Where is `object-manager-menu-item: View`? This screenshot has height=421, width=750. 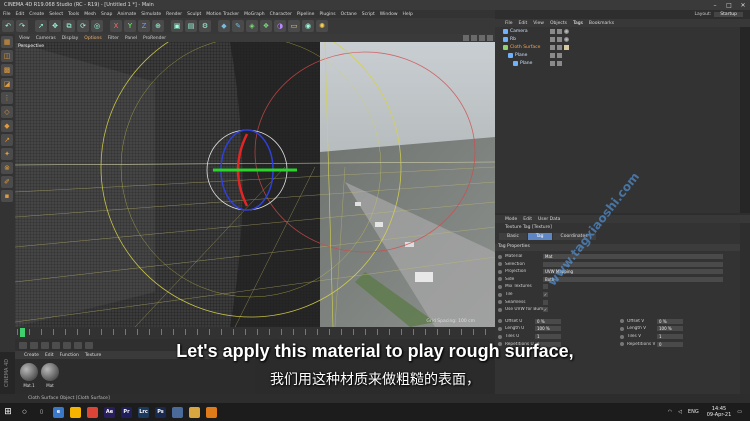
object-manager-menu-item: View is located at coordinates (538, 23).